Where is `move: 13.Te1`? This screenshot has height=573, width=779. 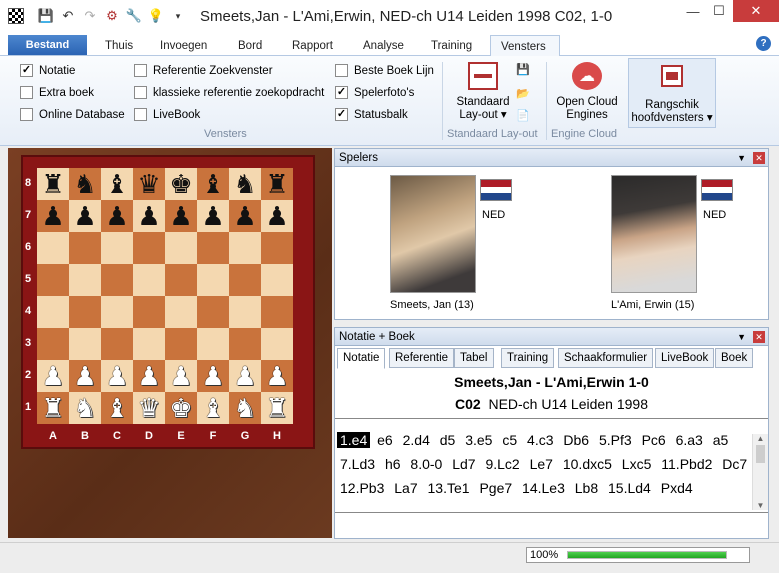 move: 13.Te1 is located at coordinates (449, 488).